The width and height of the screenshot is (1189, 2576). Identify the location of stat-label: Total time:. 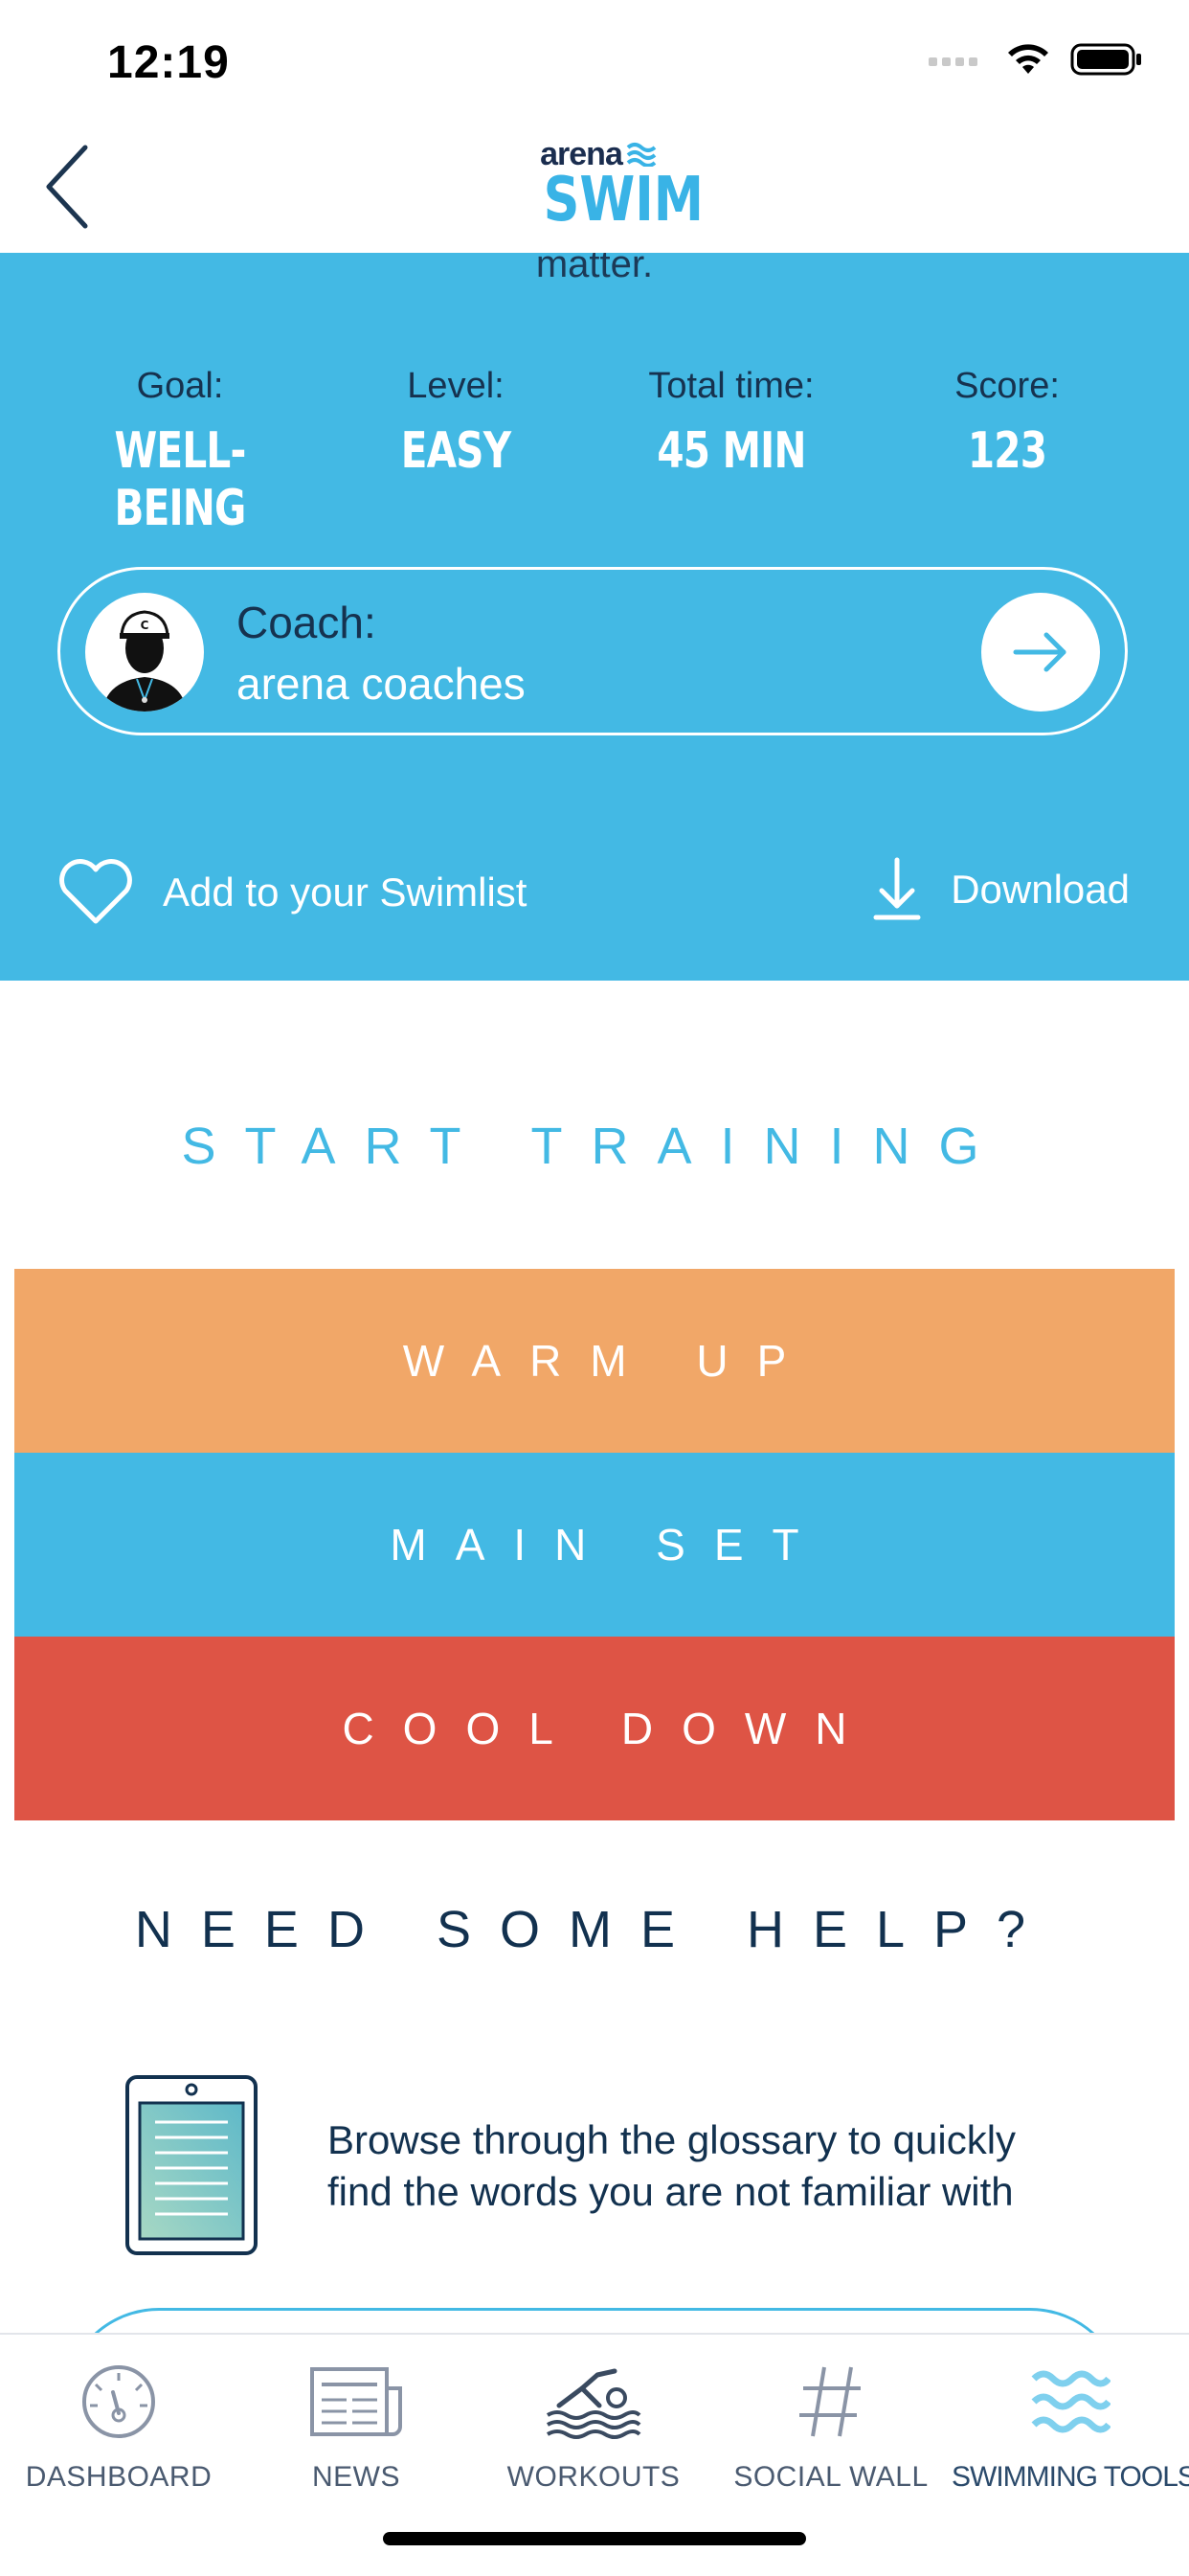
(731, 386).